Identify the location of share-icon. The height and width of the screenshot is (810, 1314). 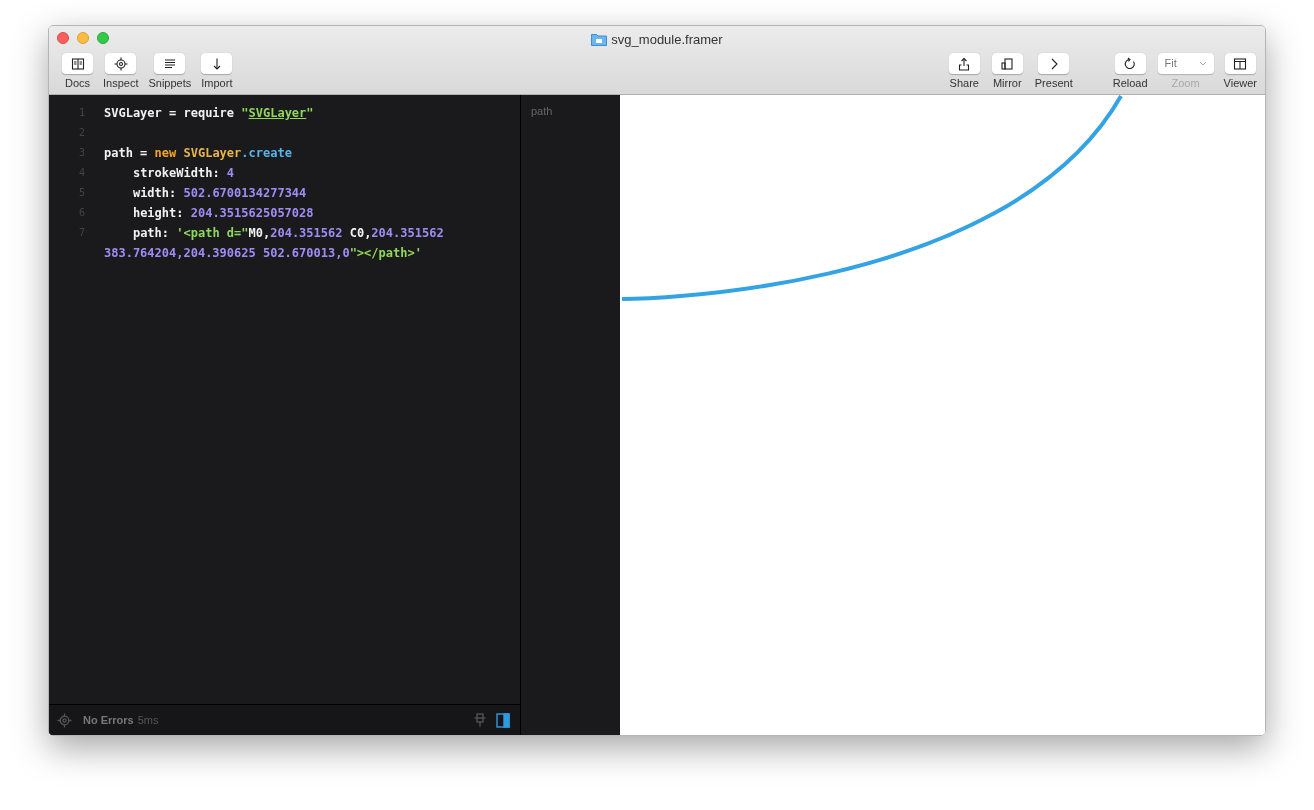
(964, 63).